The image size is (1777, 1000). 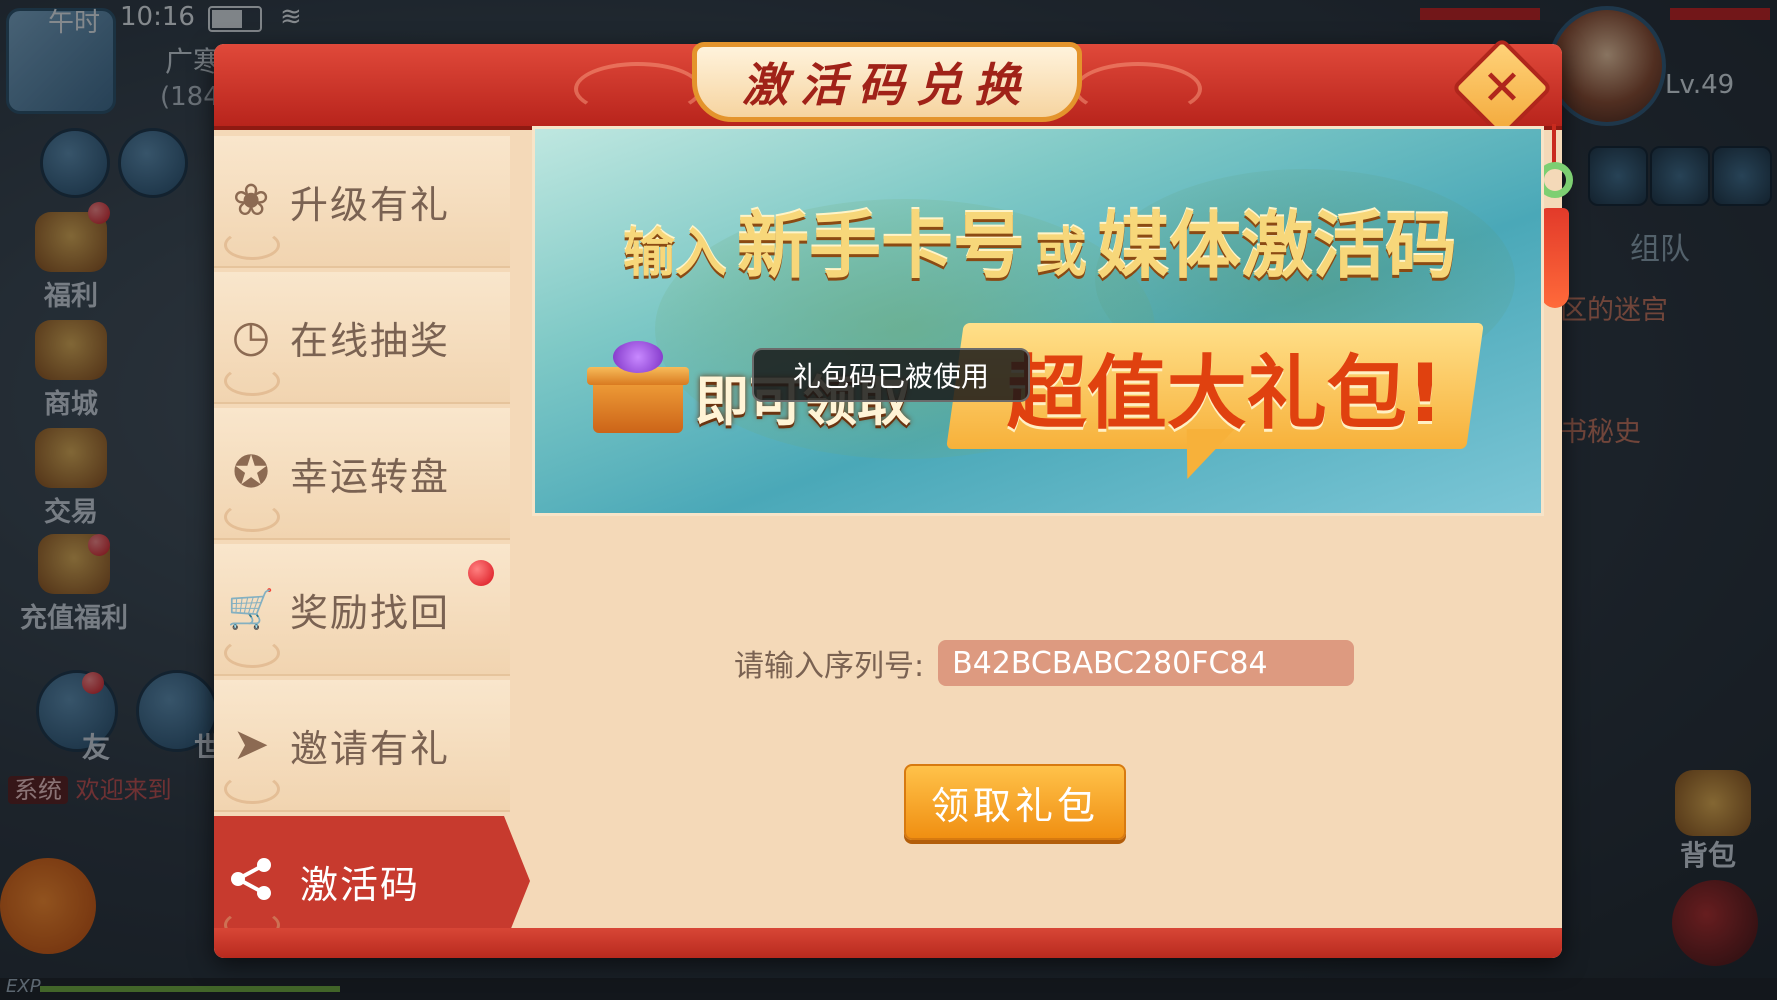 What do you see at coordinates (674, 254) in the screenshot?
I see `banner-text: 输入` at bounding box center [674, 254].